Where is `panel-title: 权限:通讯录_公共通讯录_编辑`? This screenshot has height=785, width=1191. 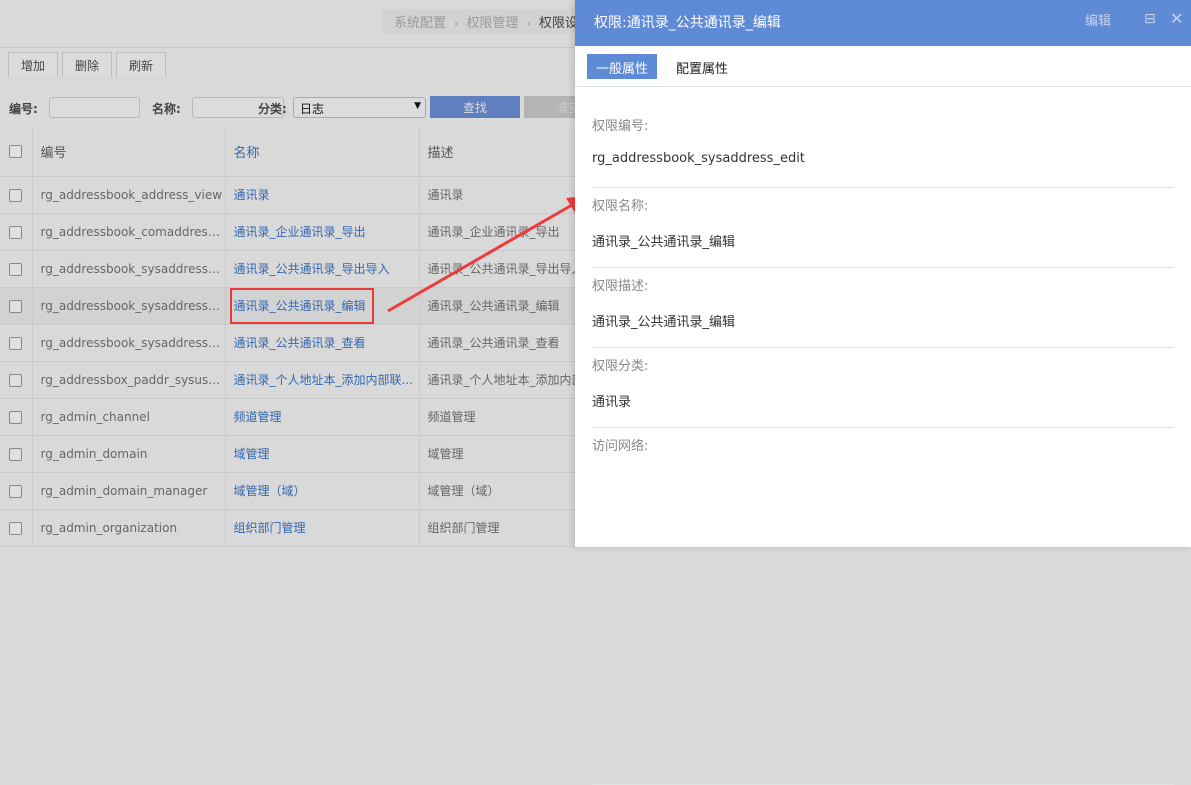 panel-title: 权限:通讯录_公共通讯录_编辑 is located at coordinates (687, 23).